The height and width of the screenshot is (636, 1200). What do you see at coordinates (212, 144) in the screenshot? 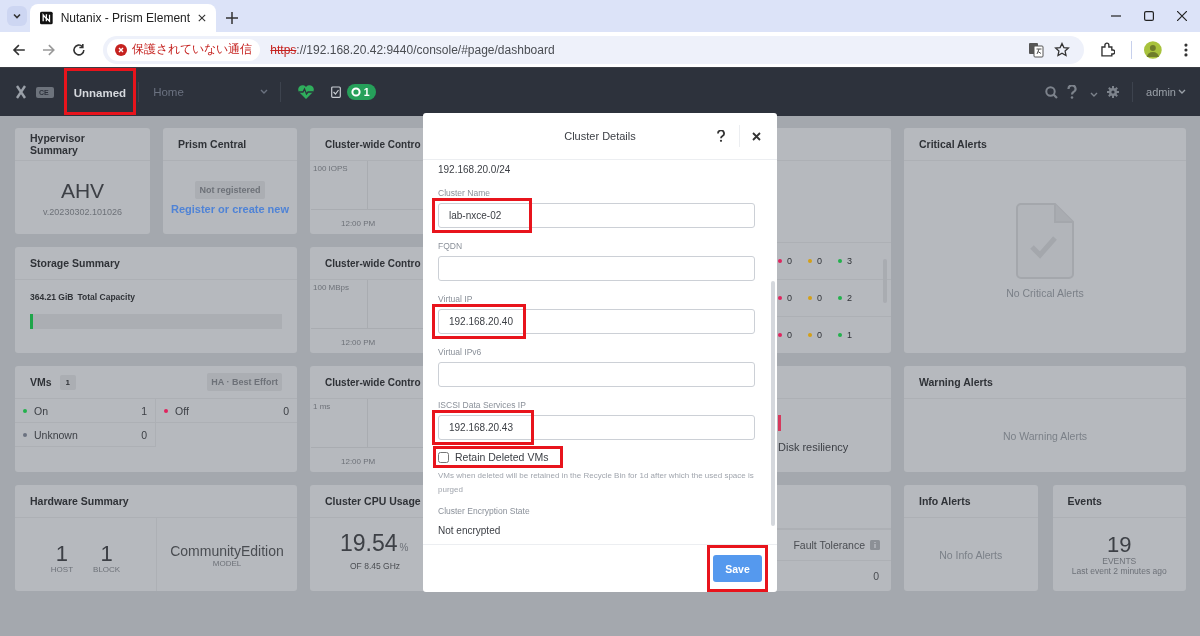
I see `widget-title: Prism Central` at bounding box center [212, 144].